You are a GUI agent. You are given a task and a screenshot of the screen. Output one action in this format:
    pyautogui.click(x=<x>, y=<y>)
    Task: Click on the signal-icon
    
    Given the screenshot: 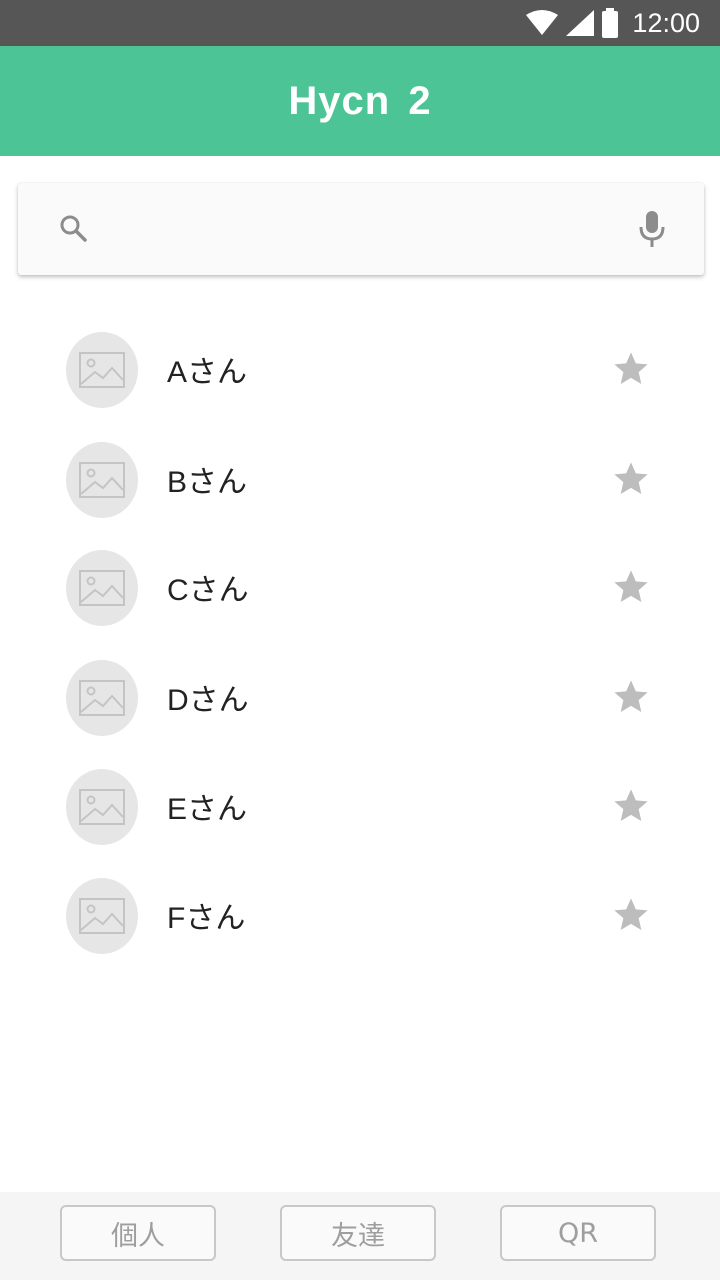 What is the action you would take?
    pyautogui.click(x=580, y=23)
    